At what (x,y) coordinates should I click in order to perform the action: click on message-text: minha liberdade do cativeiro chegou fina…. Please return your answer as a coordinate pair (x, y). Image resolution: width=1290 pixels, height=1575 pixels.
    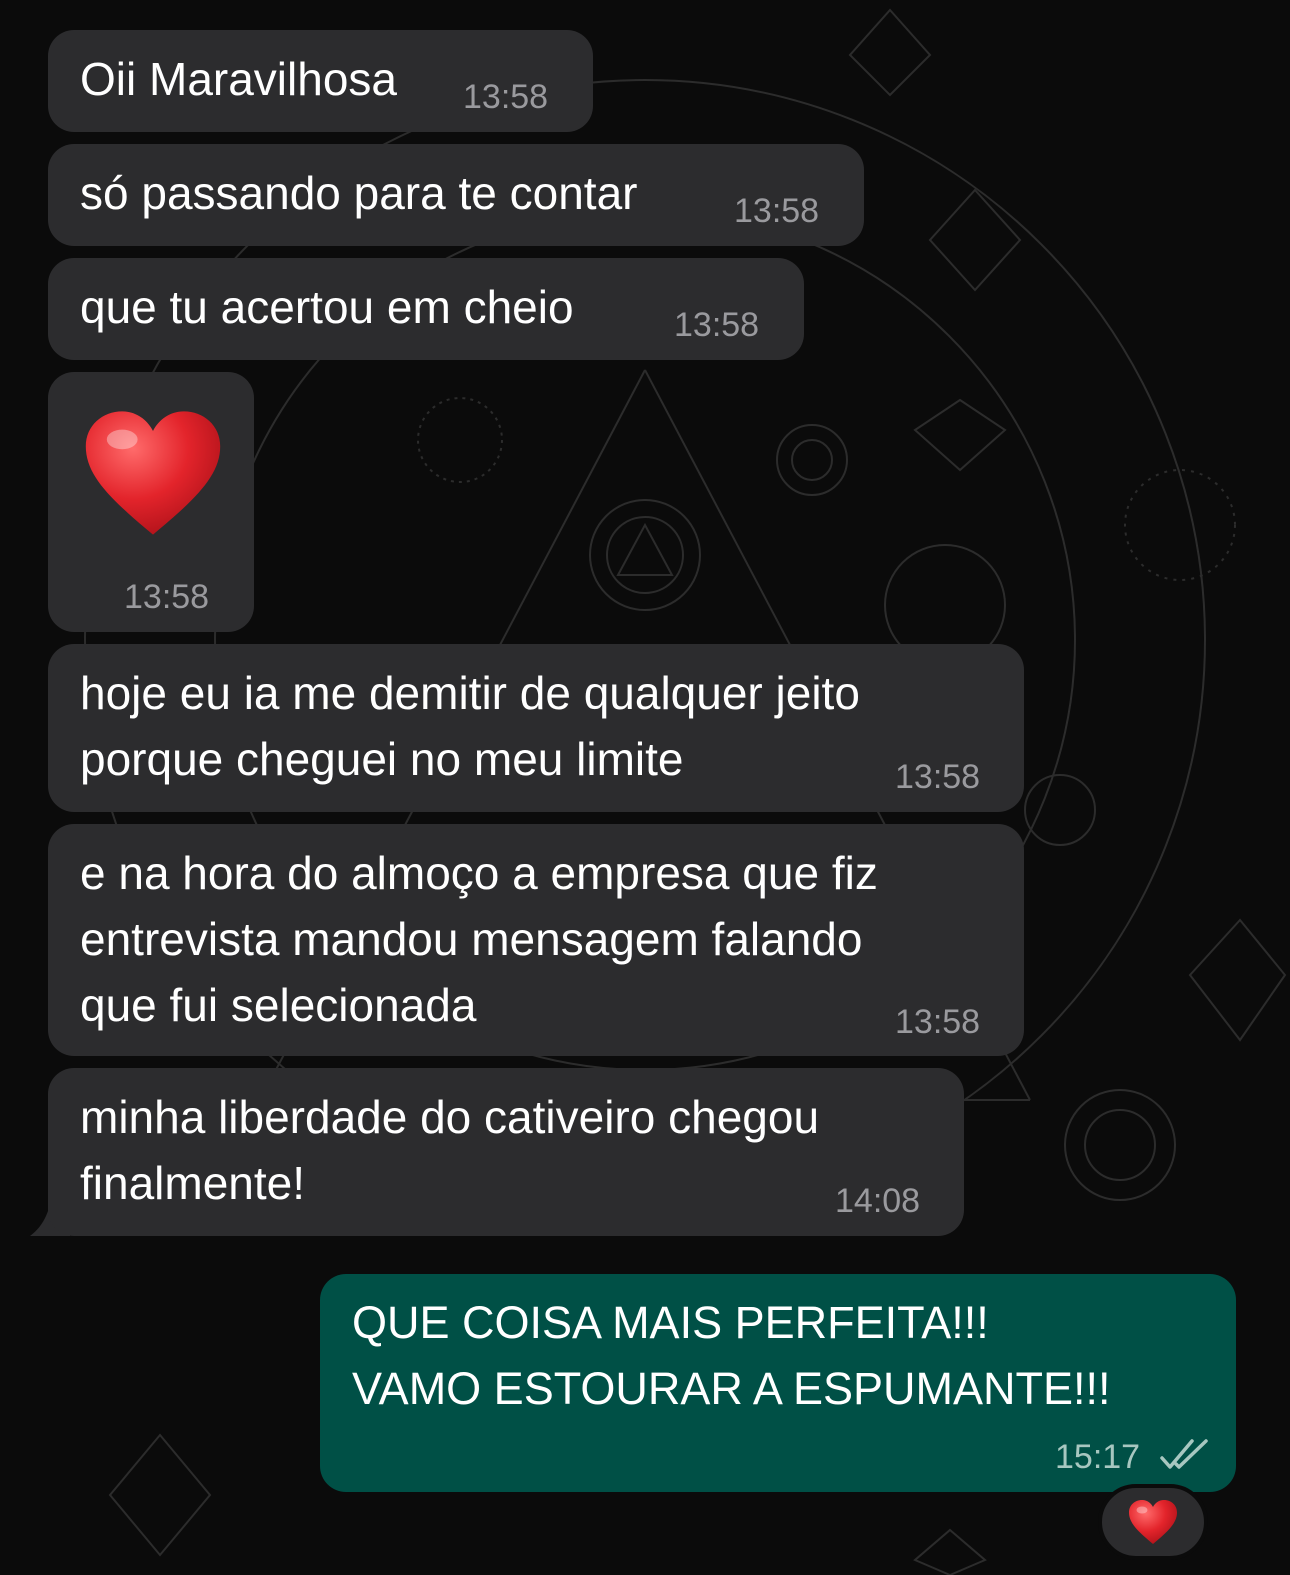
    Looking at the image, I should click on (450, 1150).